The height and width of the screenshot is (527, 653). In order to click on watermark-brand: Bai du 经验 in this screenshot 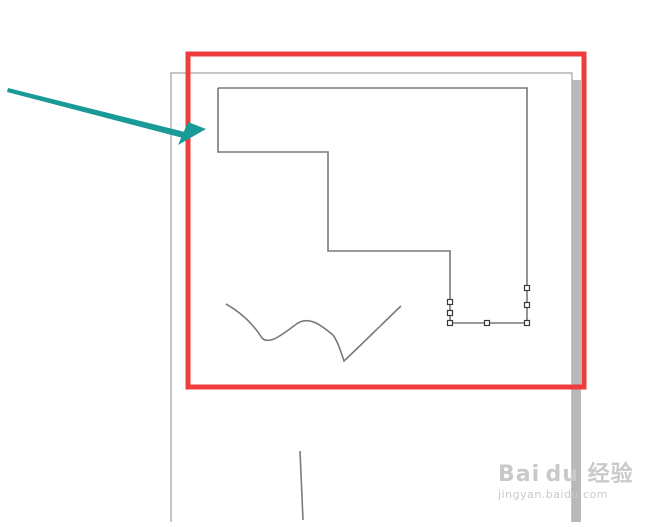, I will do `click(566, 474)`.